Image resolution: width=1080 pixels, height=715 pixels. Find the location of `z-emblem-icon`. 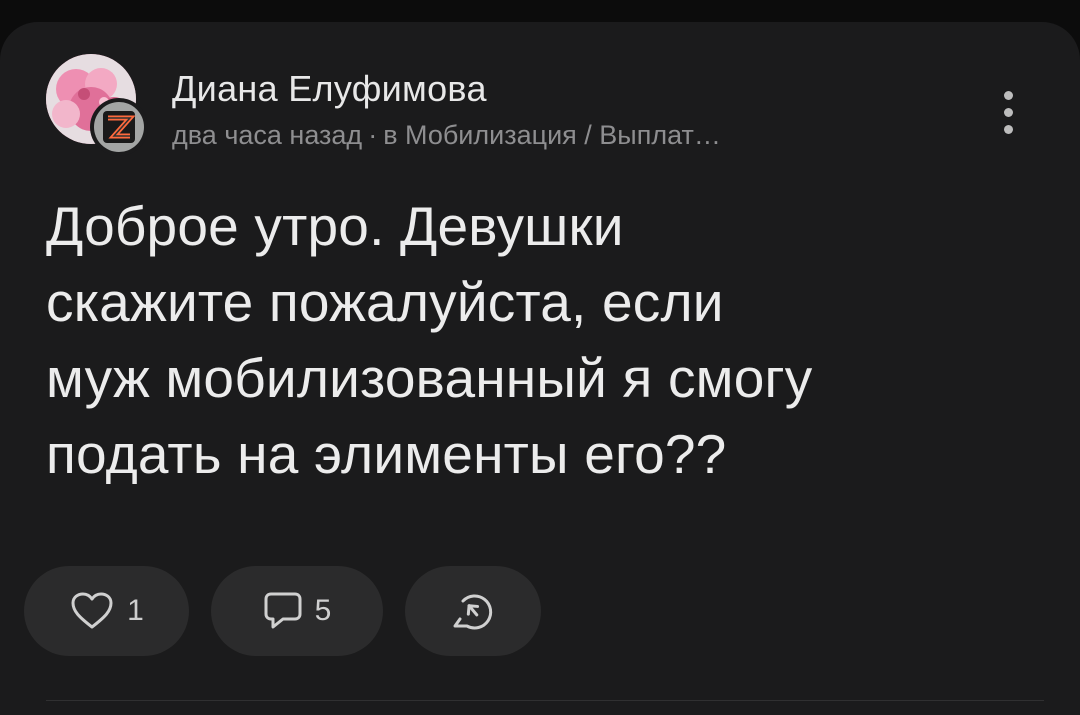

z-emblem-icon is located at coordinates (119, 127).